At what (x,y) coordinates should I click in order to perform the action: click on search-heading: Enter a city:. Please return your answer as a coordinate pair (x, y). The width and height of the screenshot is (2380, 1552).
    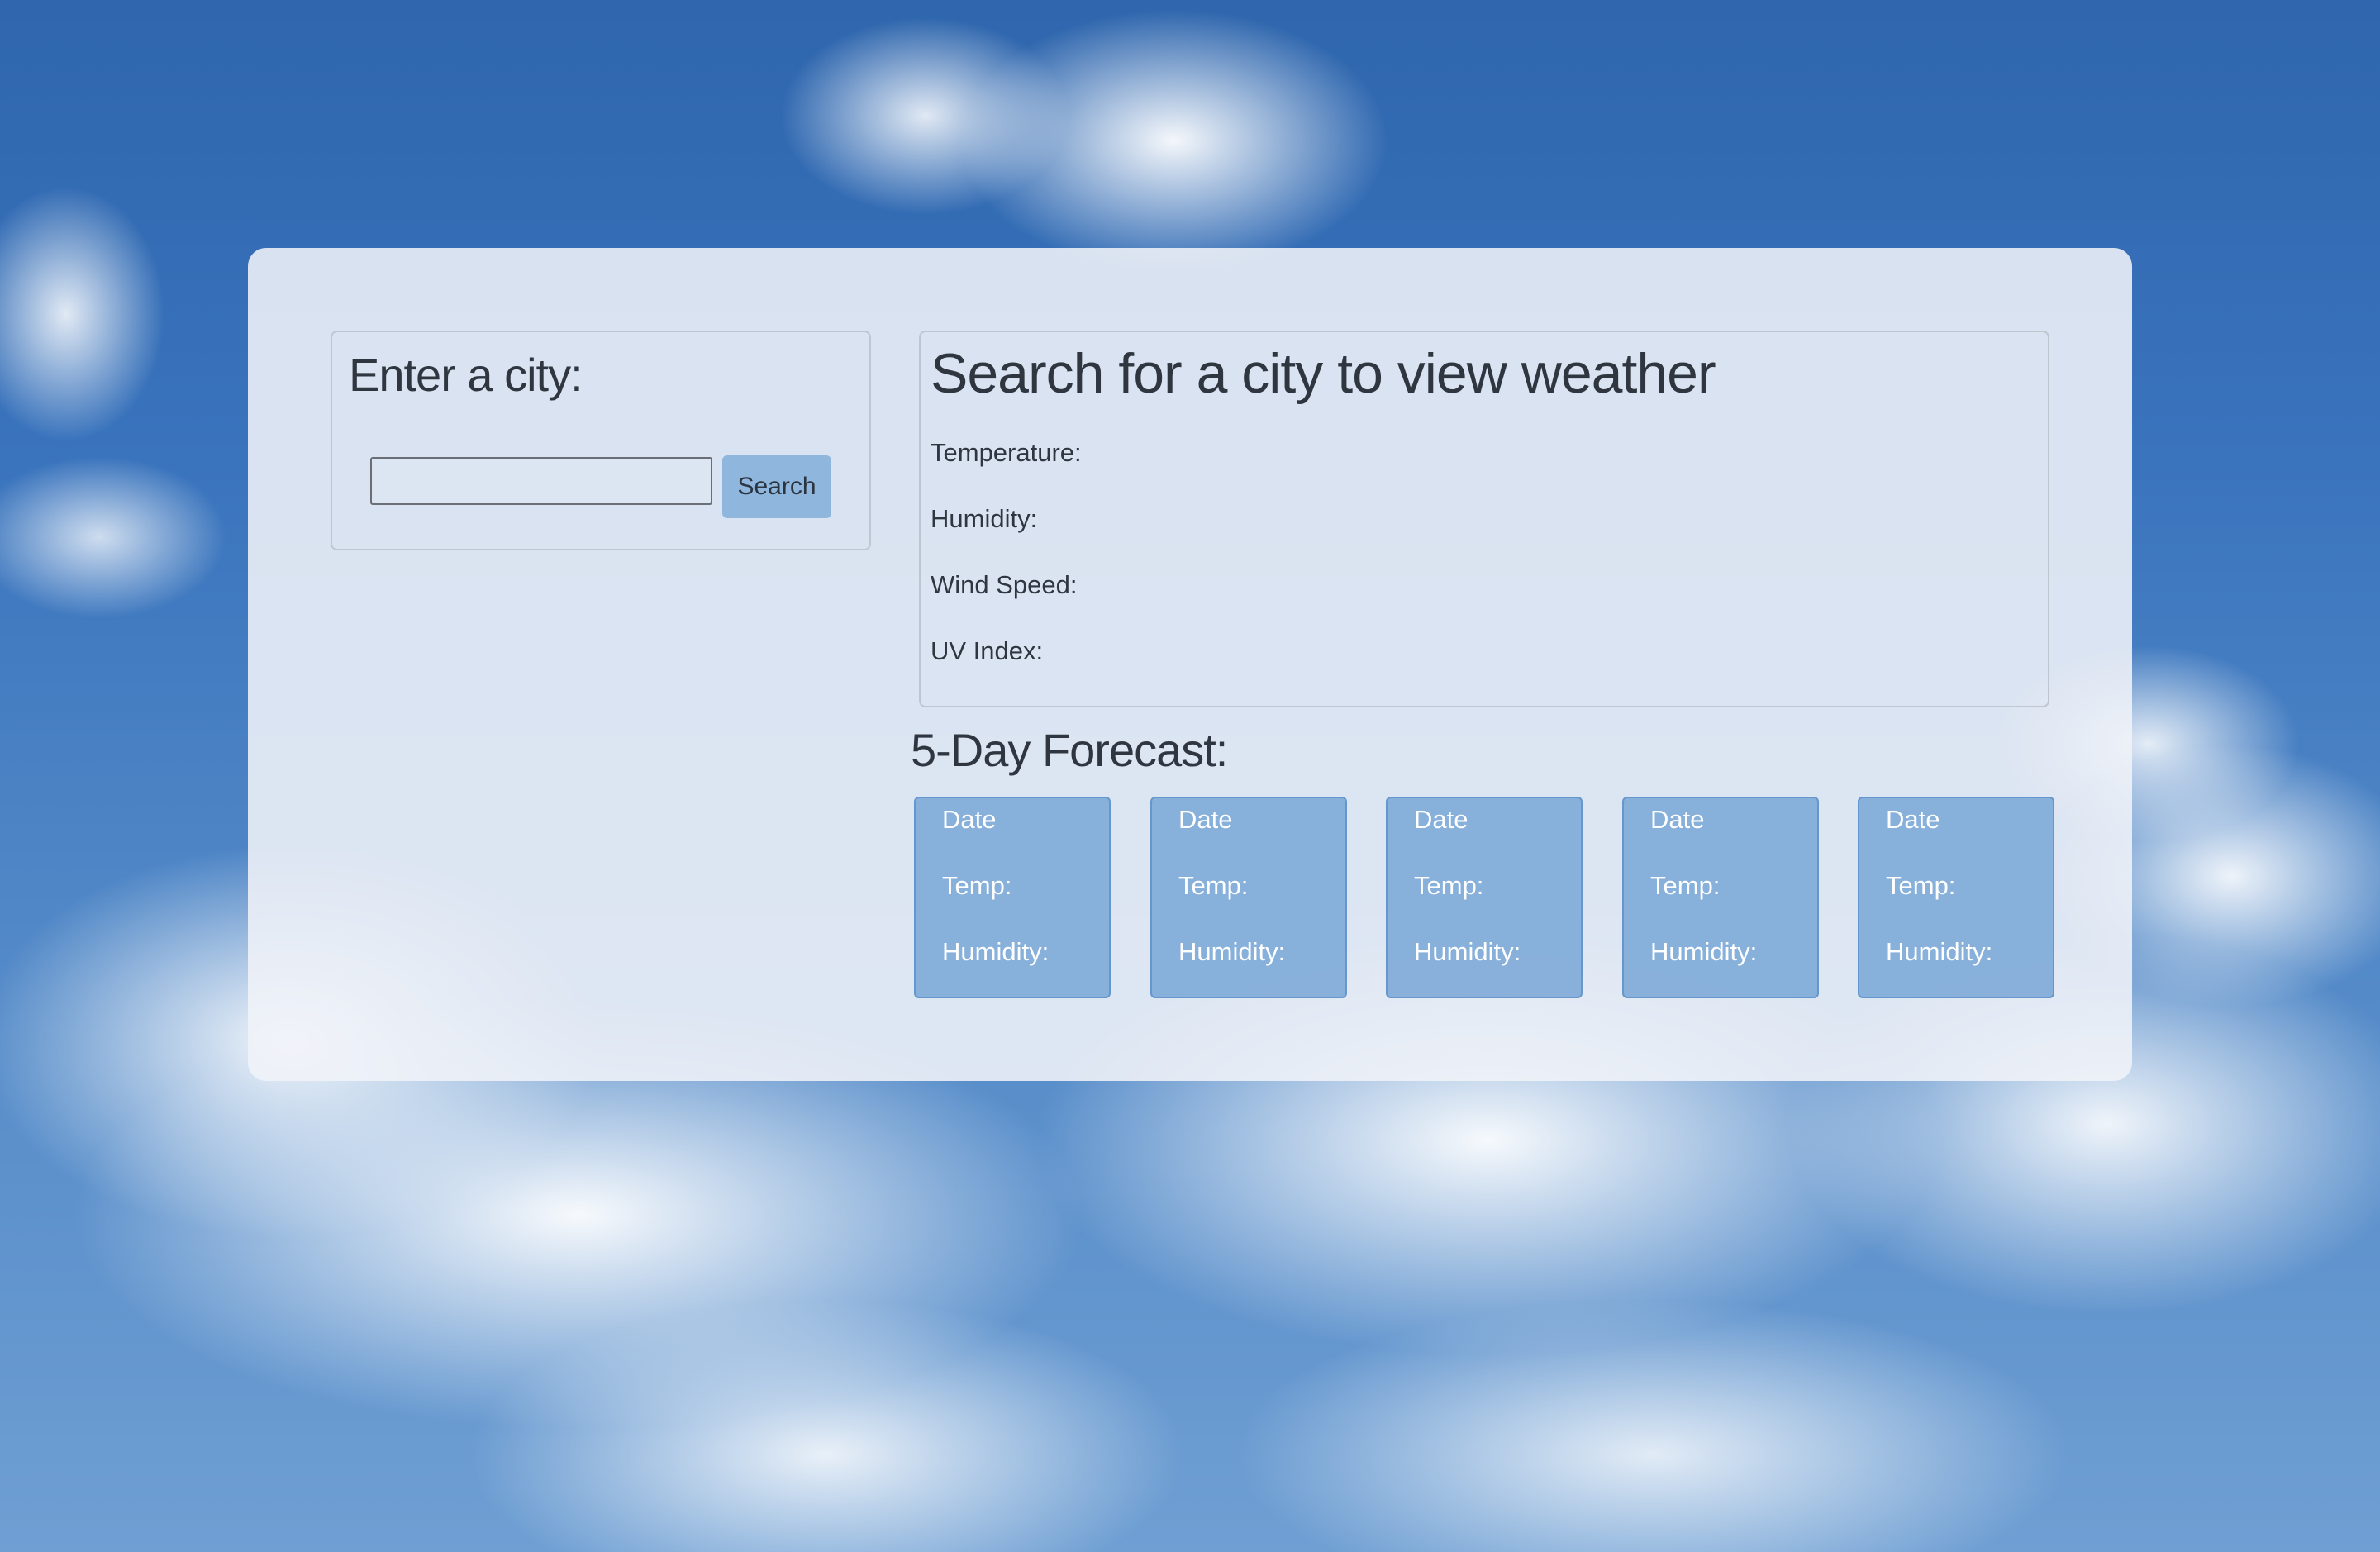
    Looking at the image, I should click on (466, 375).